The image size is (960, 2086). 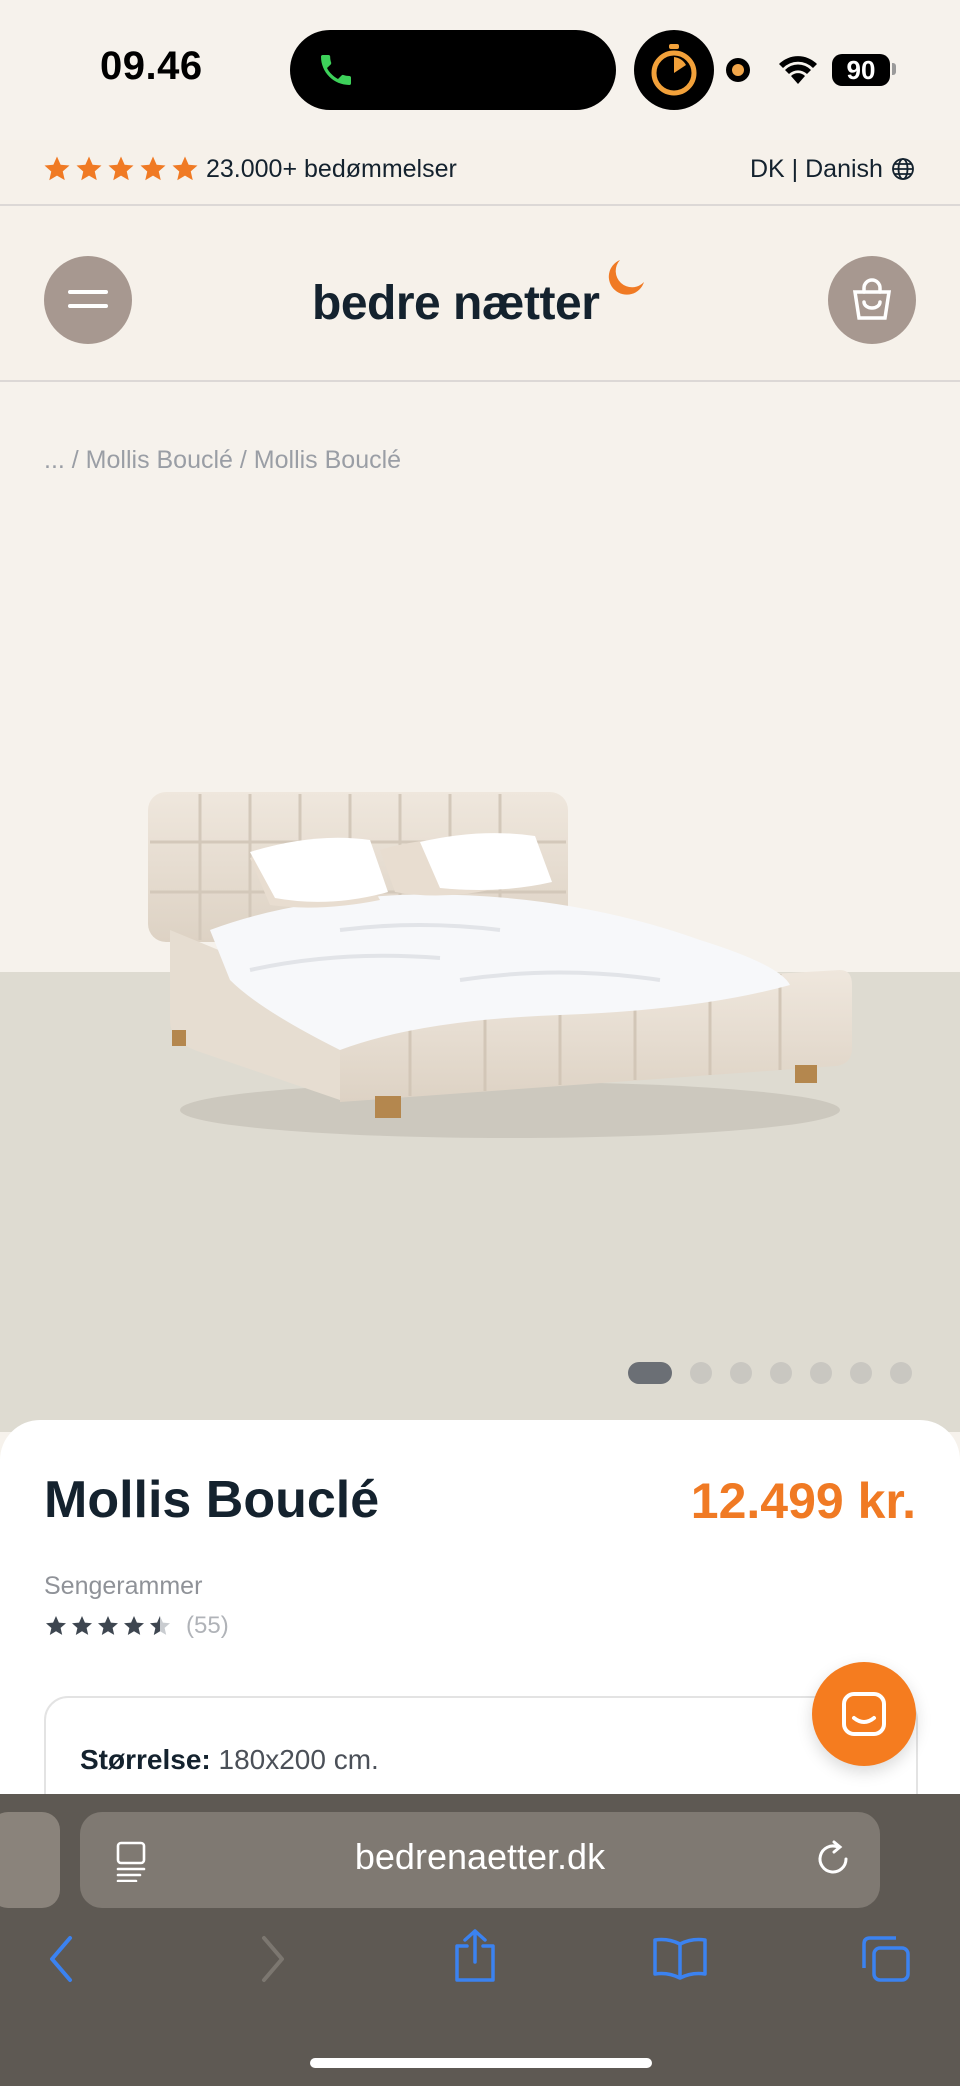 I want to click on product-category: Sengerammer, so click(x=123, y=1586).